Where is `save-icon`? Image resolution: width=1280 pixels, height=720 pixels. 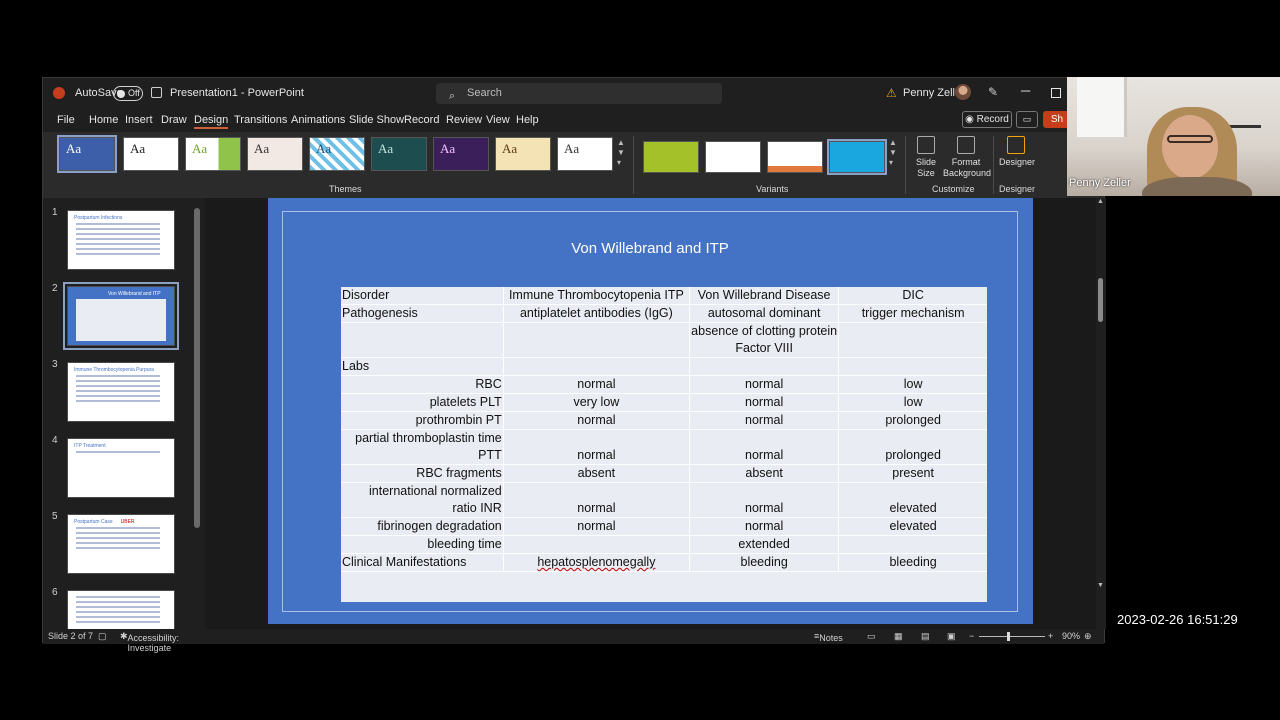 save-icon is located at coordinates (156, 92).